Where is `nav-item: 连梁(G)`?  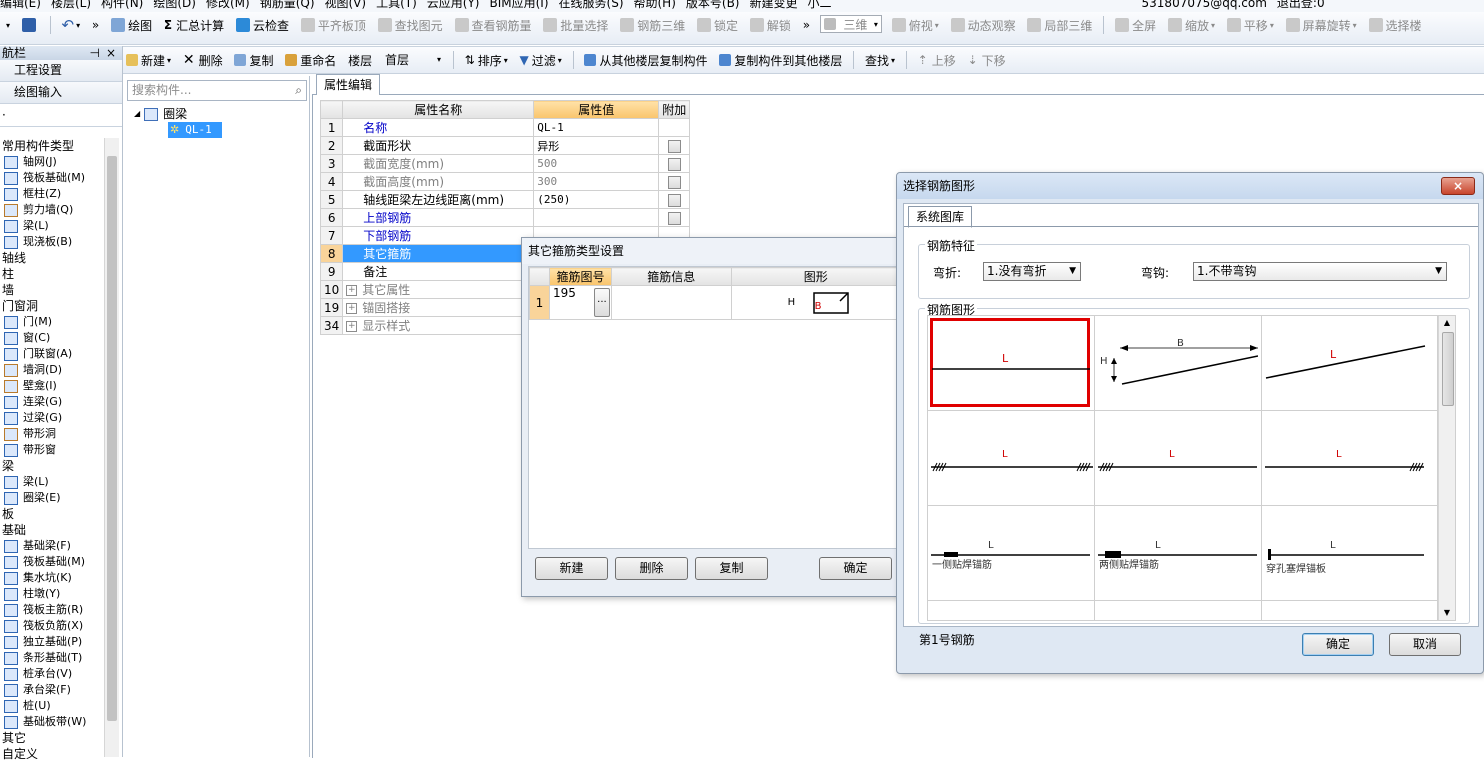
nav-item: 连梁(G) is located at coordinates (52, 402).